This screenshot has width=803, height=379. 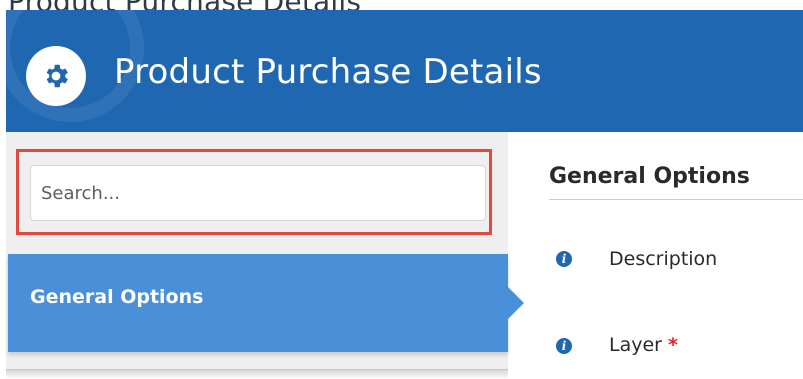 I want to click on sidebar-bottom-shadow, so click(x=257, y=374).